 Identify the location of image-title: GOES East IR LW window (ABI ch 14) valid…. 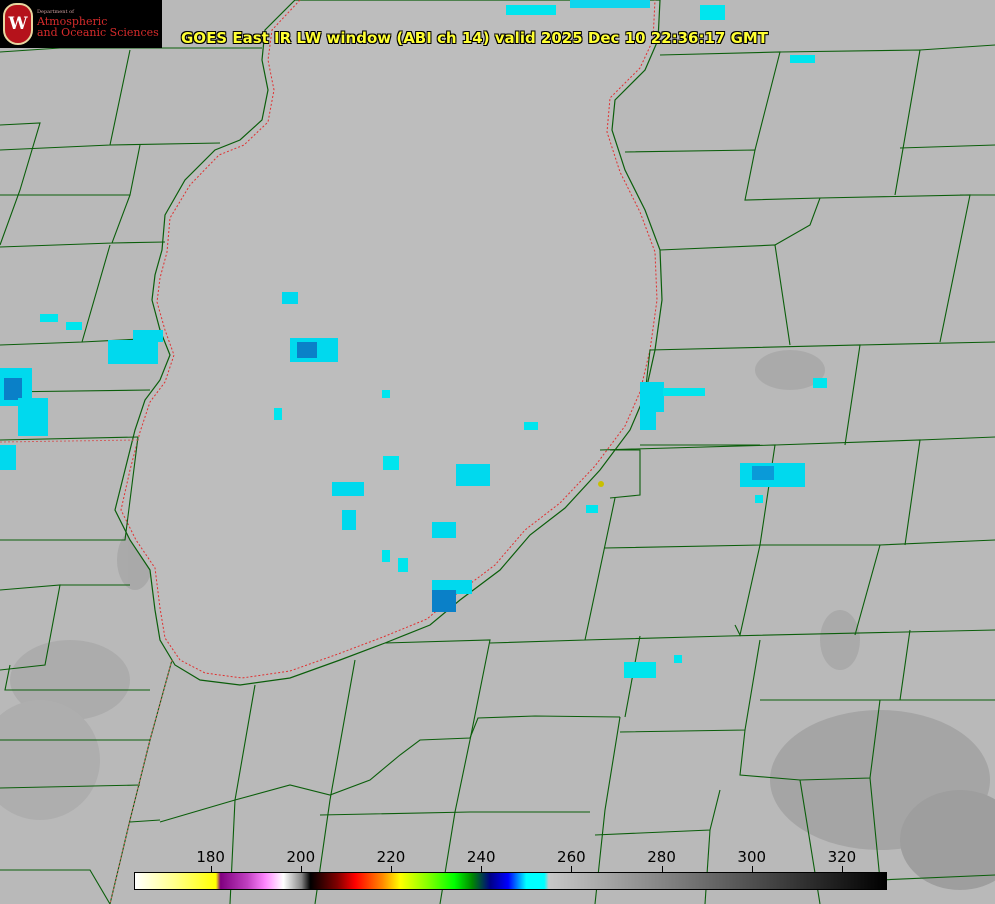
(475, 38).